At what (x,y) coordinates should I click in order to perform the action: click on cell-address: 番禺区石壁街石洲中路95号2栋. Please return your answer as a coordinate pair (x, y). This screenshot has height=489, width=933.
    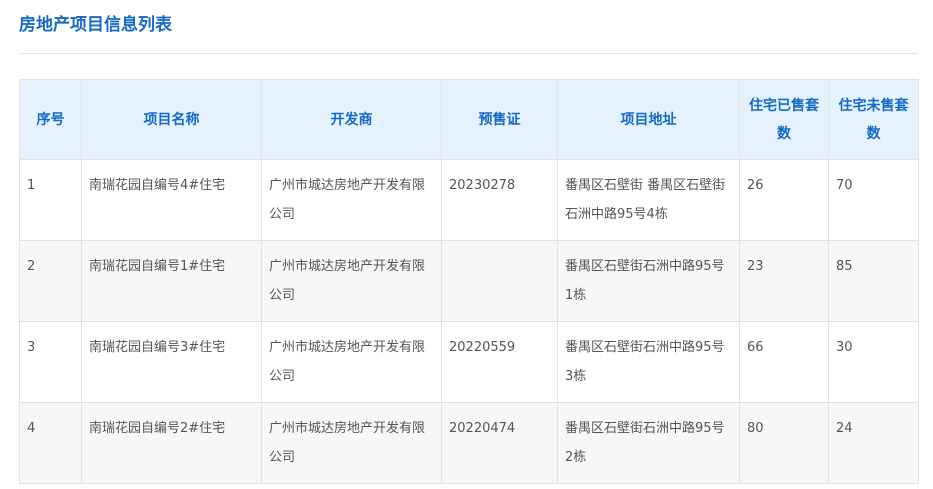
    Looking at the image, I should click on (648, 443).